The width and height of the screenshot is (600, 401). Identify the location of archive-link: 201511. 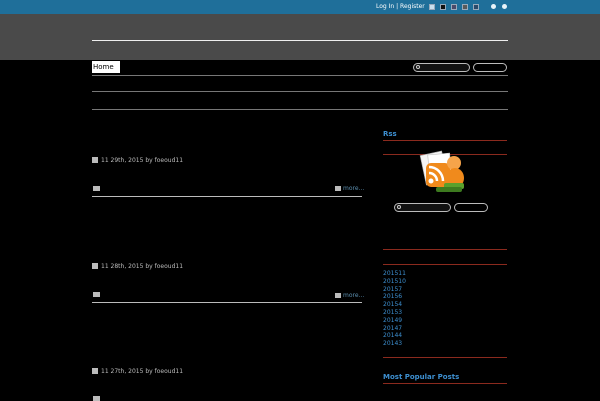
(394, 274).